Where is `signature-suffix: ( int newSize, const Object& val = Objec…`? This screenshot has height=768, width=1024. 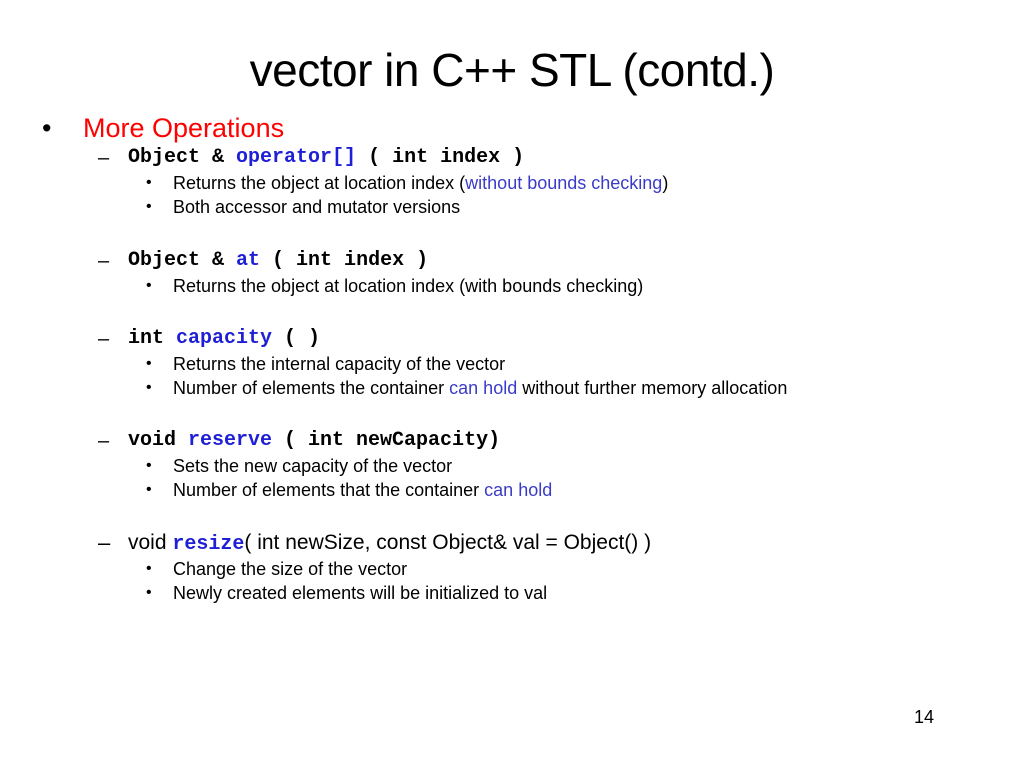
signature-suffix: ( int newSize, const Object& val = Objec… is located at coordinates (448, 542).